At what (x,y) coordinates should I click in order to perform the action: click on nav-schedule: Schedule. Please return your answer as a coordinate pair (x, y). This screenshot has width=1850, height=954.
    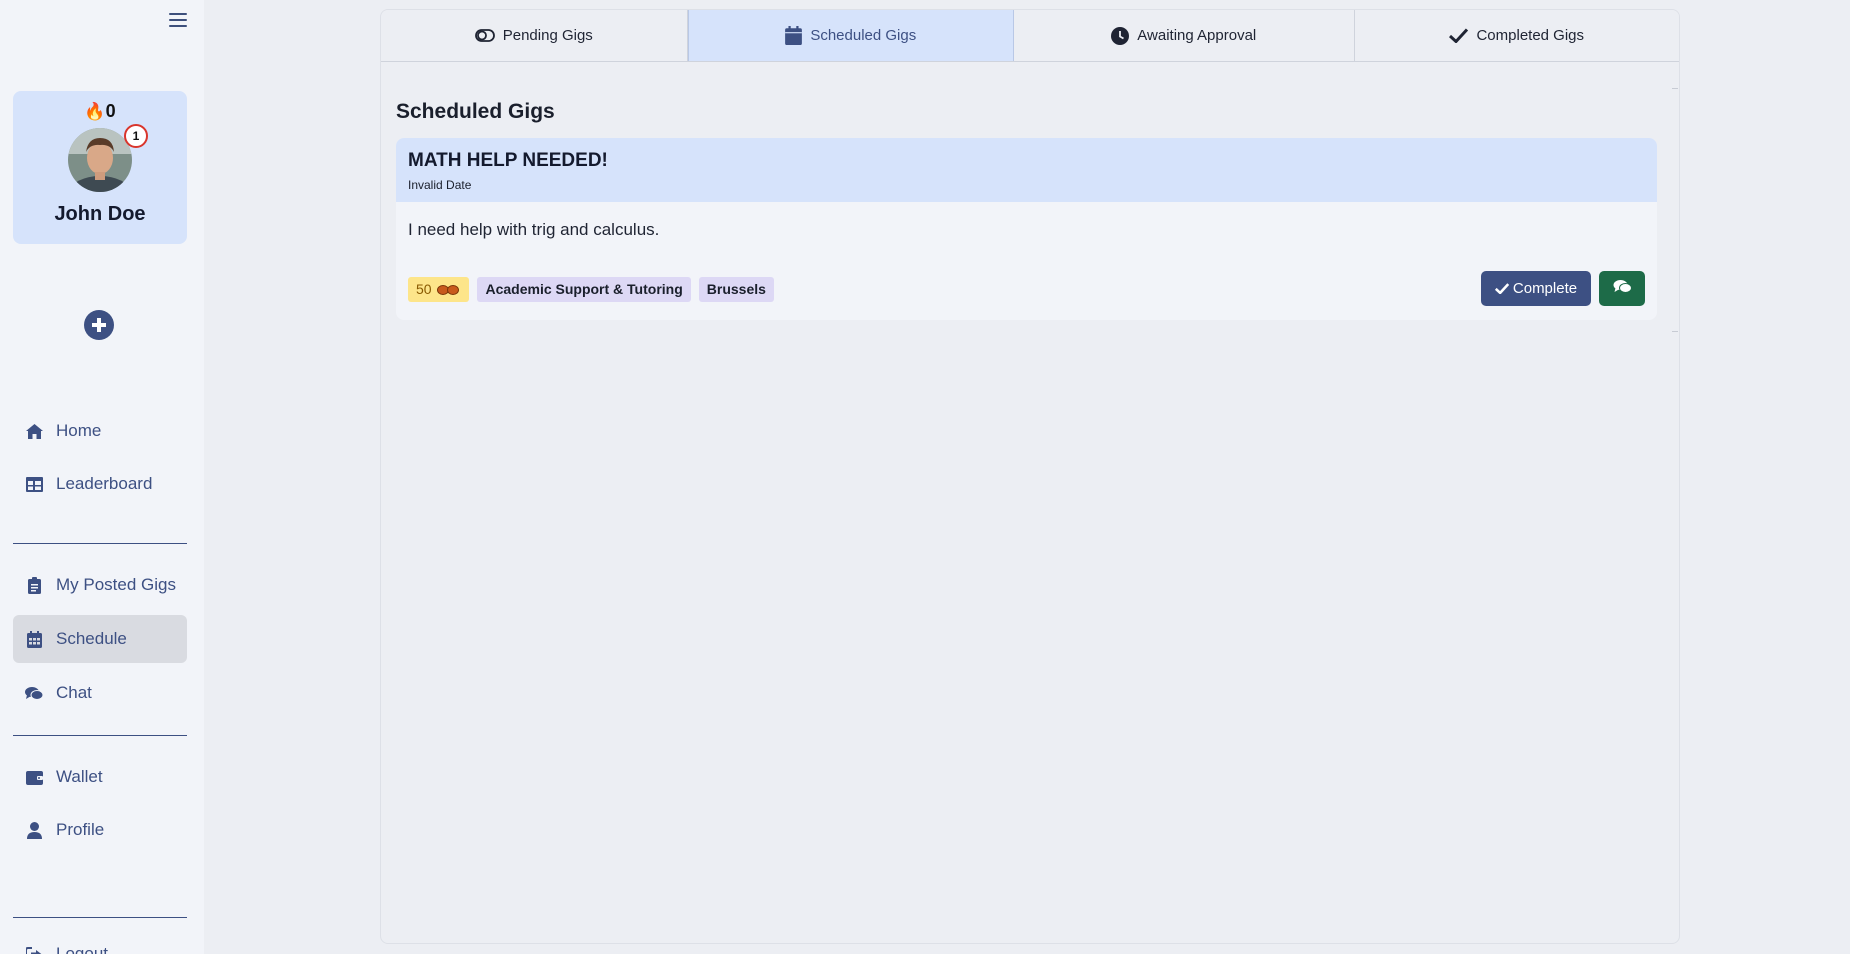
    Looking at the image, I should click on (100, 639).